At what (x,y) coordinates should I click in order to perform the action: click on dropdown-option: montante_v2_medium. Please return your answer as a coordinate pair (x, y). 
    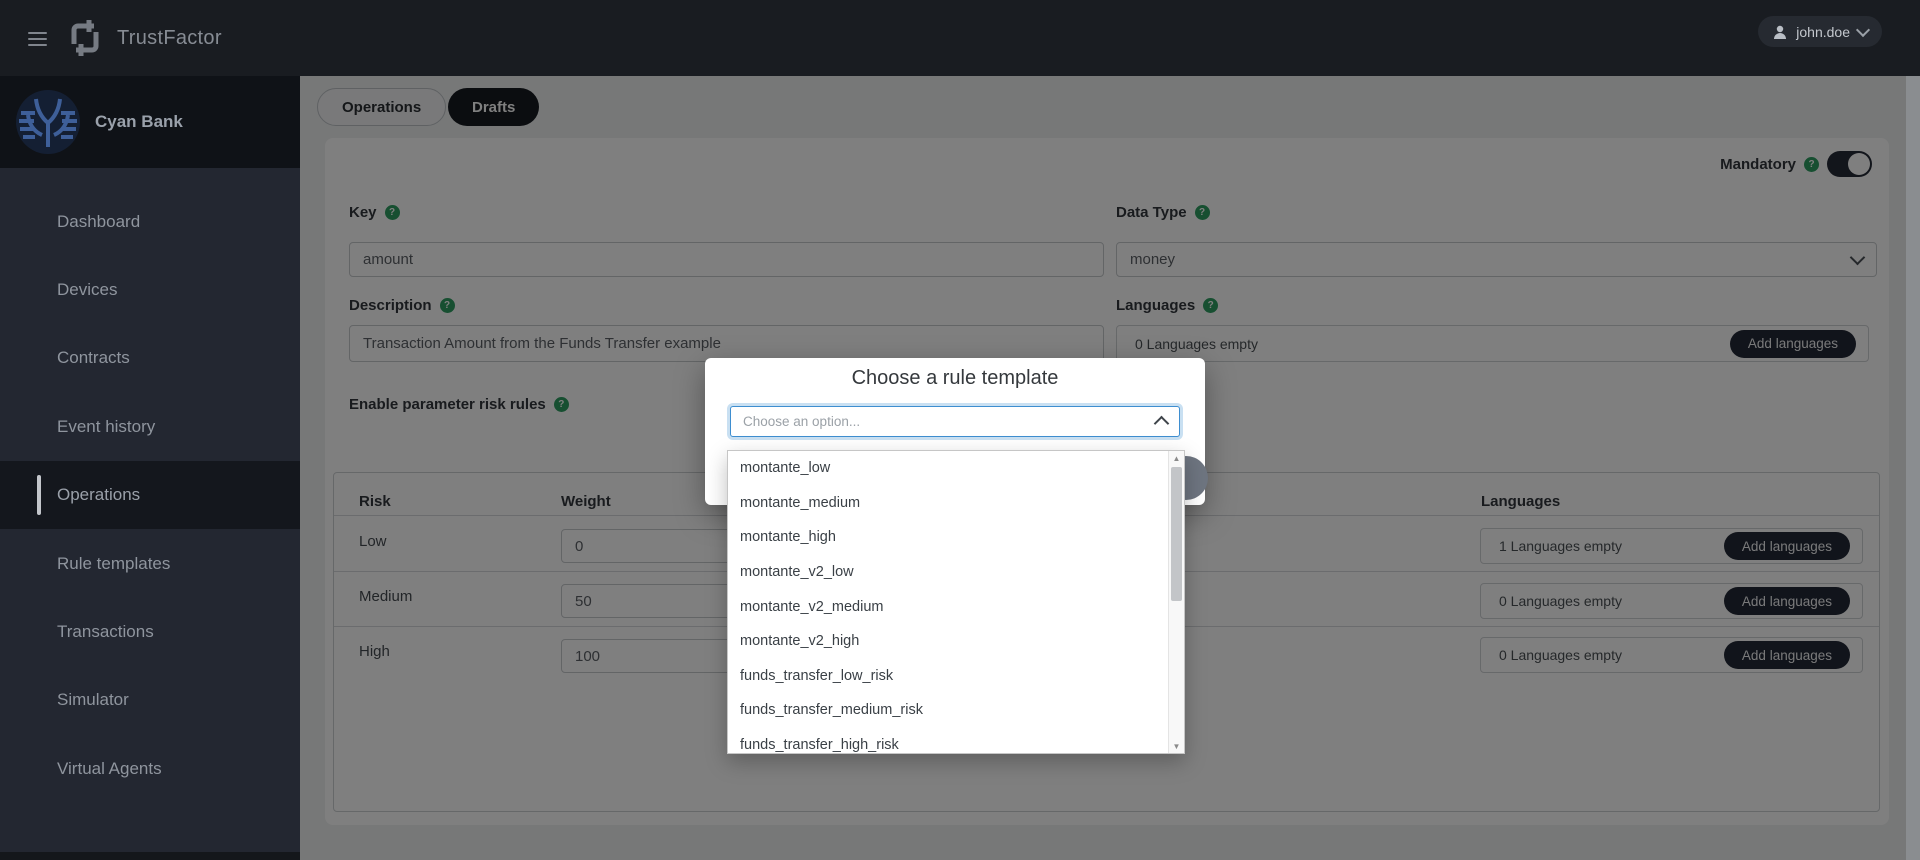
    Looking at the image, I should click on (956, 606).